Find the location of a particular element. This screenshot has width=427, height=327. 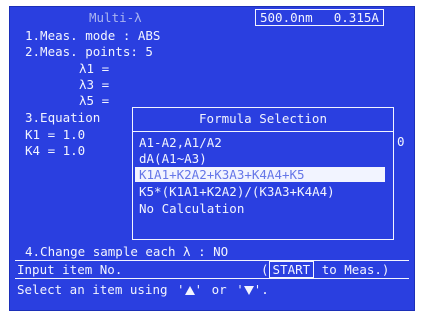

k-trailing-digit: 0 is located at coordinates (401, 141).